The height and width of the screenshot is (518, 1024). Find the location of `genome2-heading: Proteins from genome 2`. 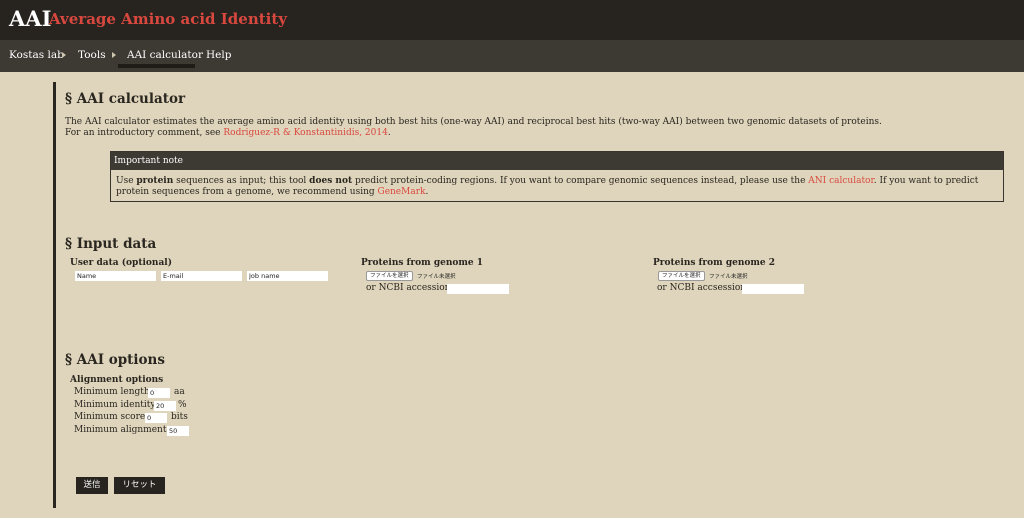

genome2-heading: Proteins from genome 2 is located at coordinates (714, 263).